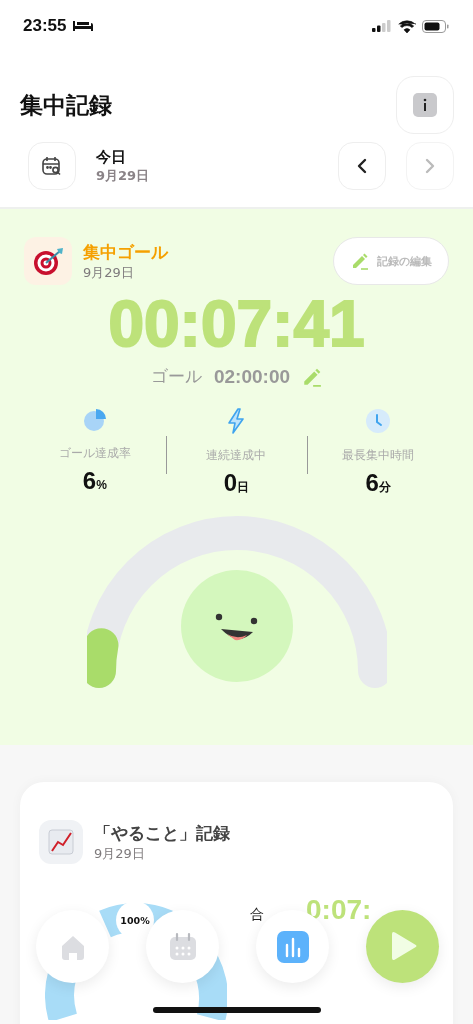  I want to click on status-time: 23:55, so click(45, 26).